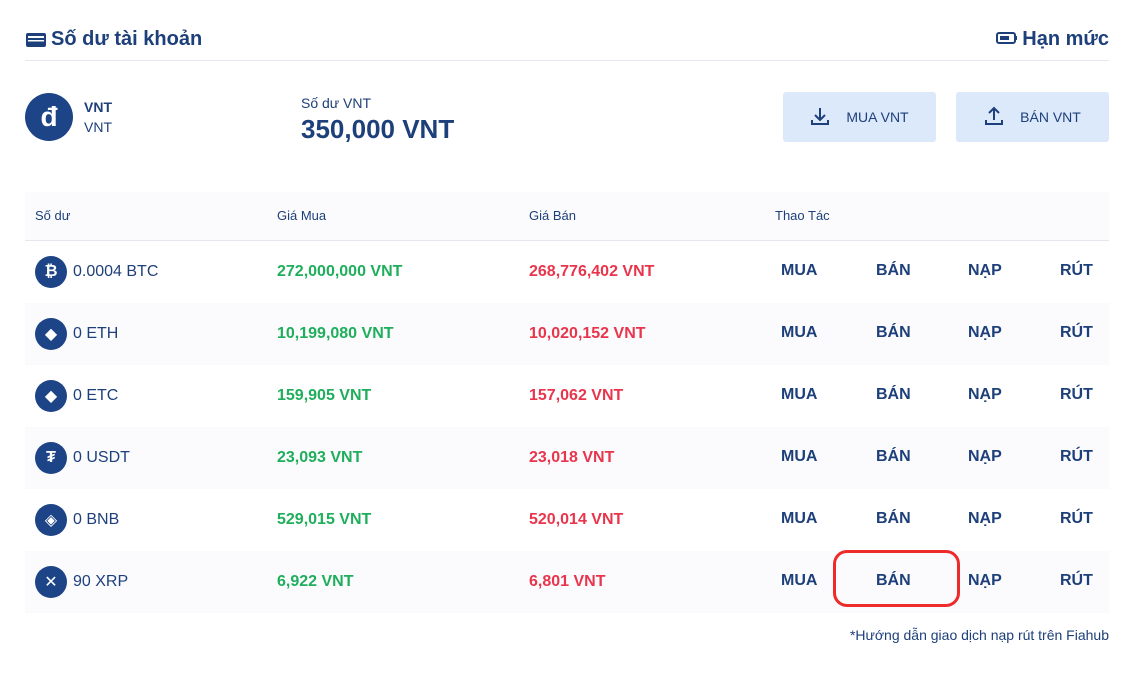 The image size is (1131, 687). What do you see at coordinates (877, 117) in the screenshot?
I see `buy-vnt-label: MUA VNT` at bounding box center [877, 117].